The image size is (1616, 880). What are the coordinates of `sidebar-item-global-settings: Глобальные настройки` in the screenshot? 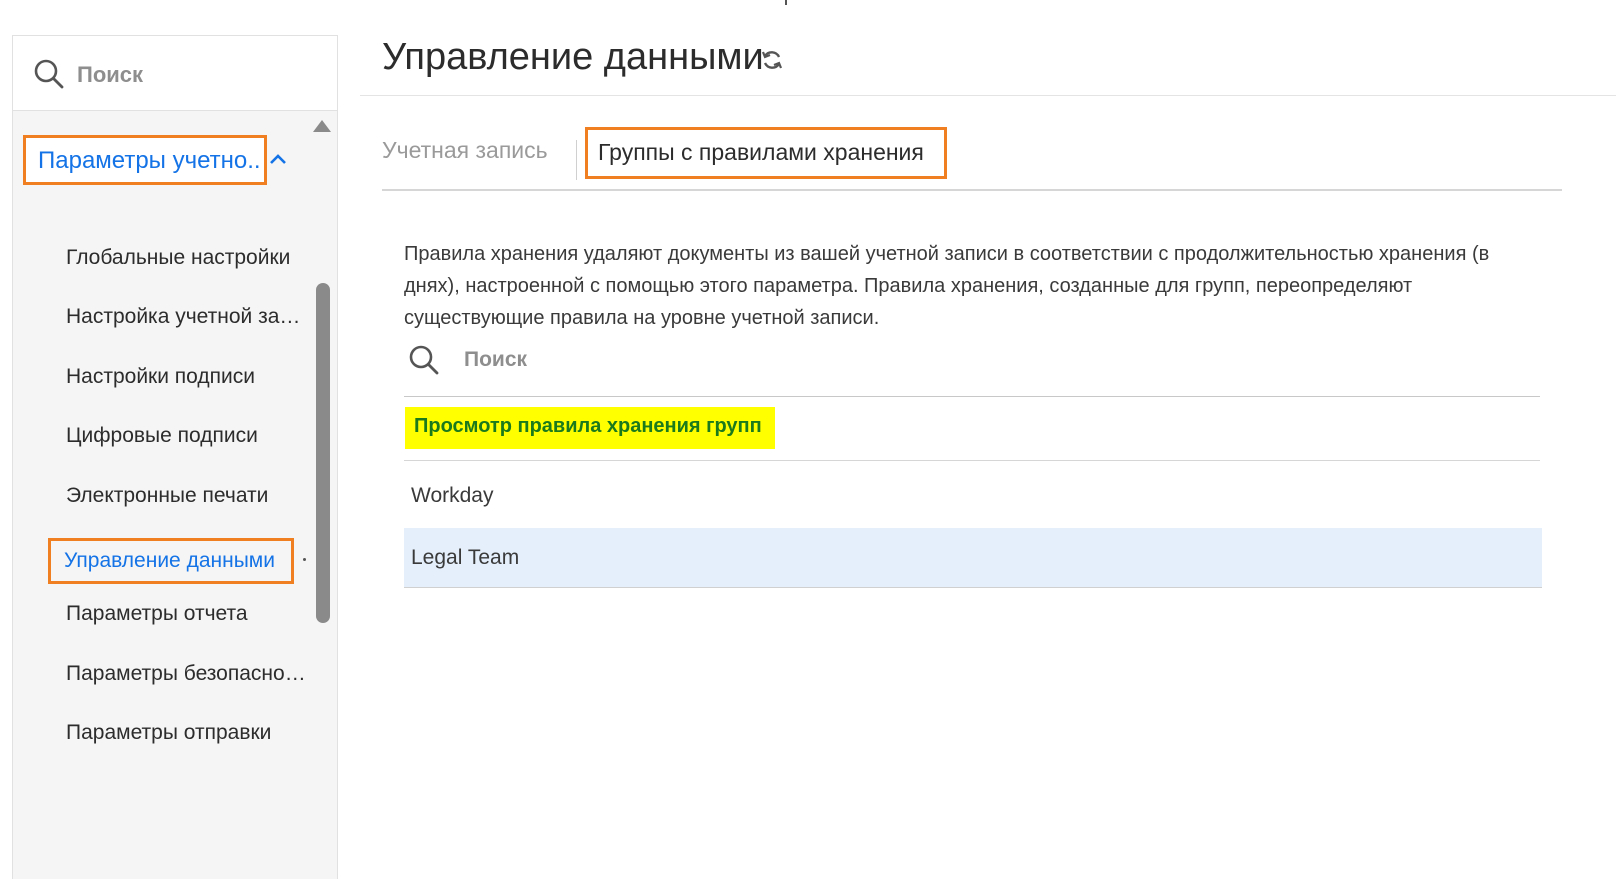 It's located at (186, 258).